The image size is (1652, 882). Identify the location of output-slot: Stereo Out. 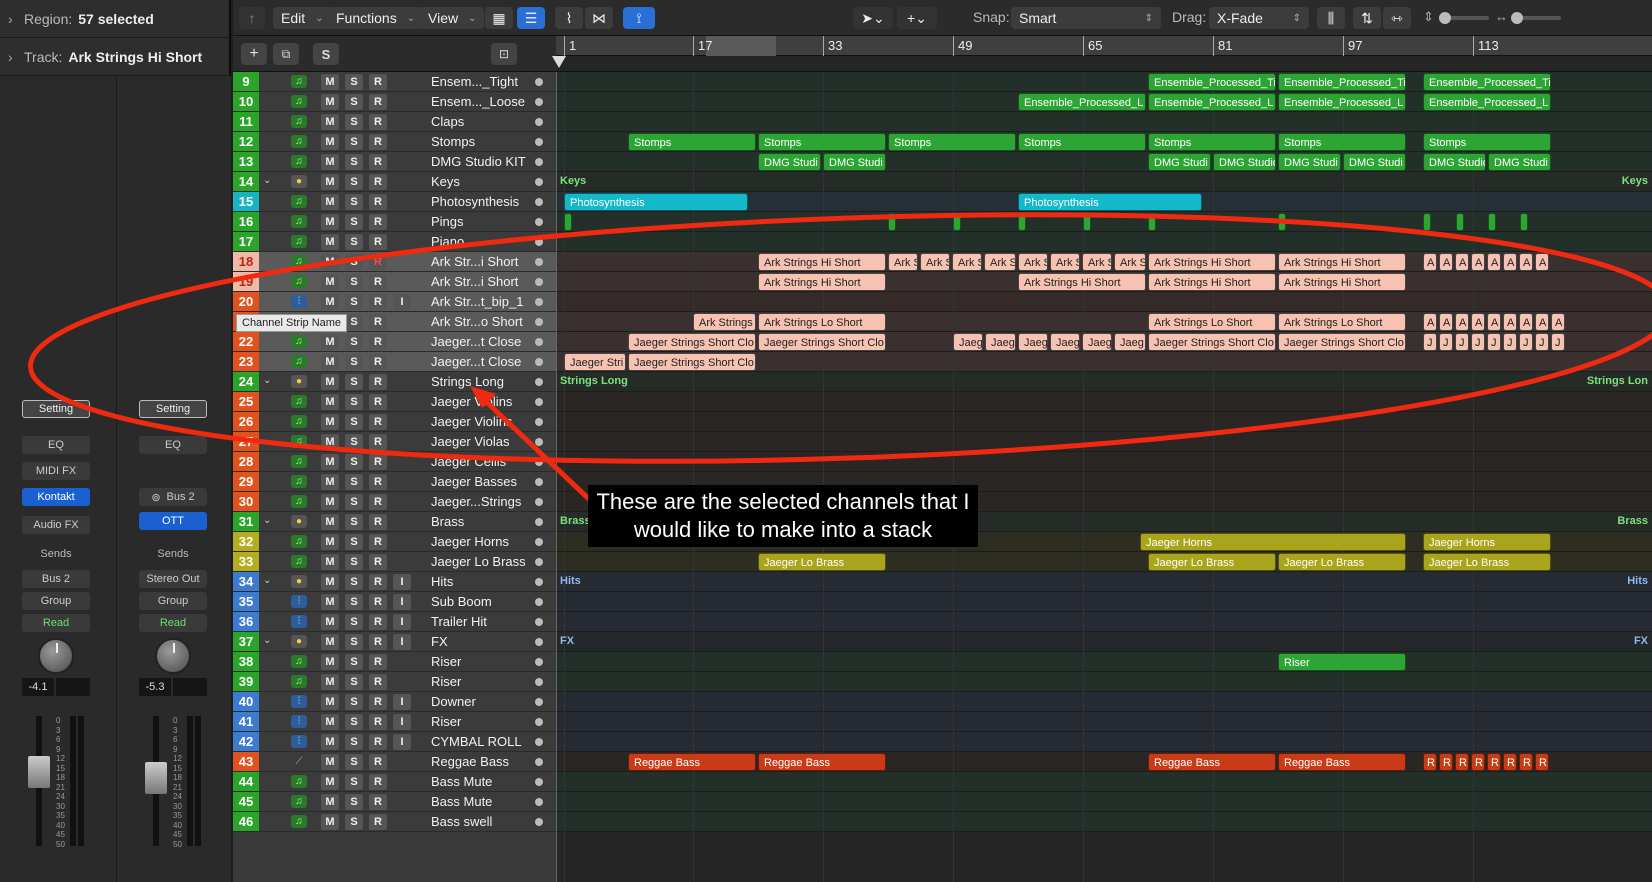
(173, 579).